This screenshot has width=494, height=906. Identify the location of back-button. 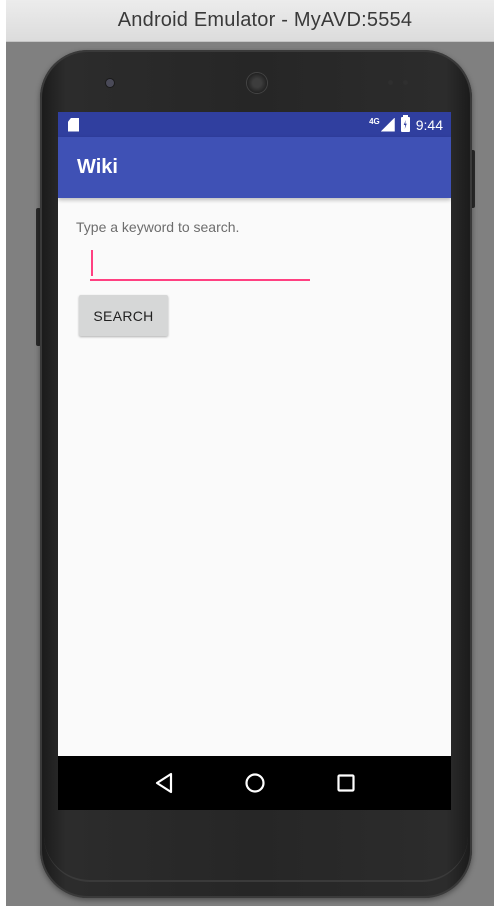
(164, 783).